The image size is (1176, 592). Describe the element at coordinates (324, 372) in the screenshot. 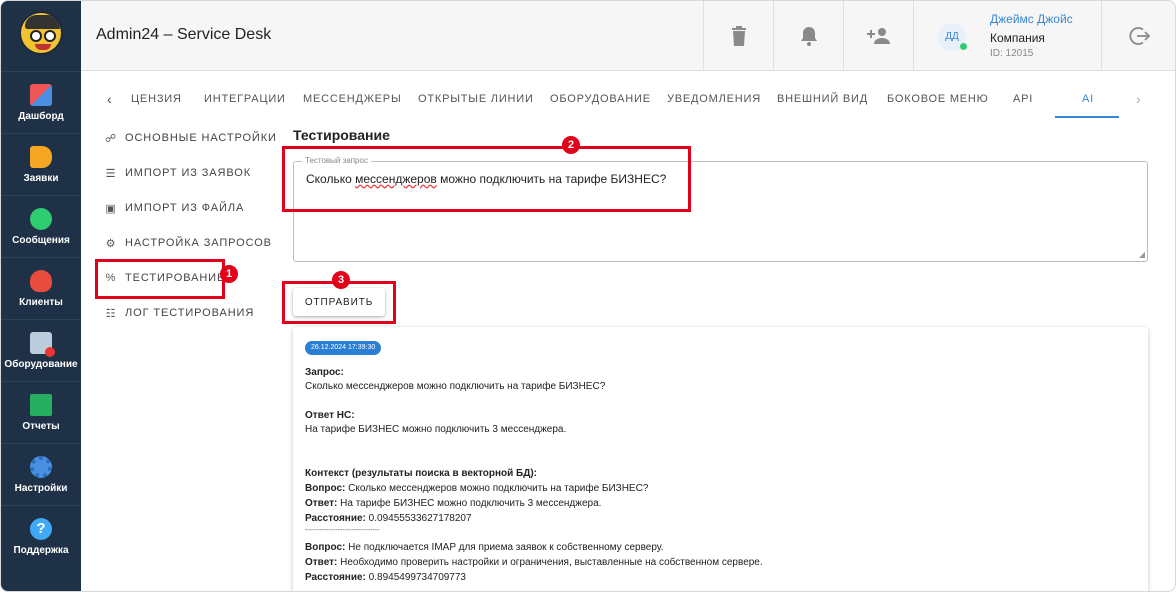

I see `request-label: Запрос:` at that location.